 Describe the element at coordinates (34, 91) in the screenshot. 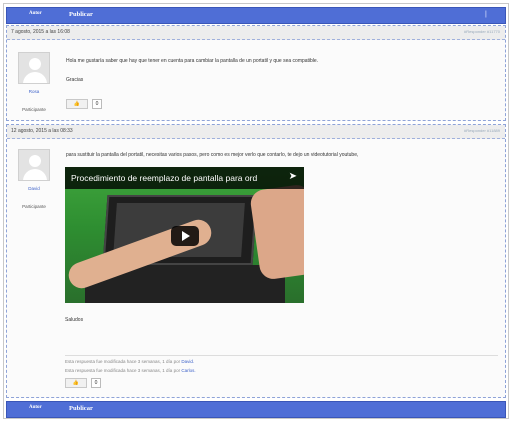

I see `author-name-link: Rosa` at that location.